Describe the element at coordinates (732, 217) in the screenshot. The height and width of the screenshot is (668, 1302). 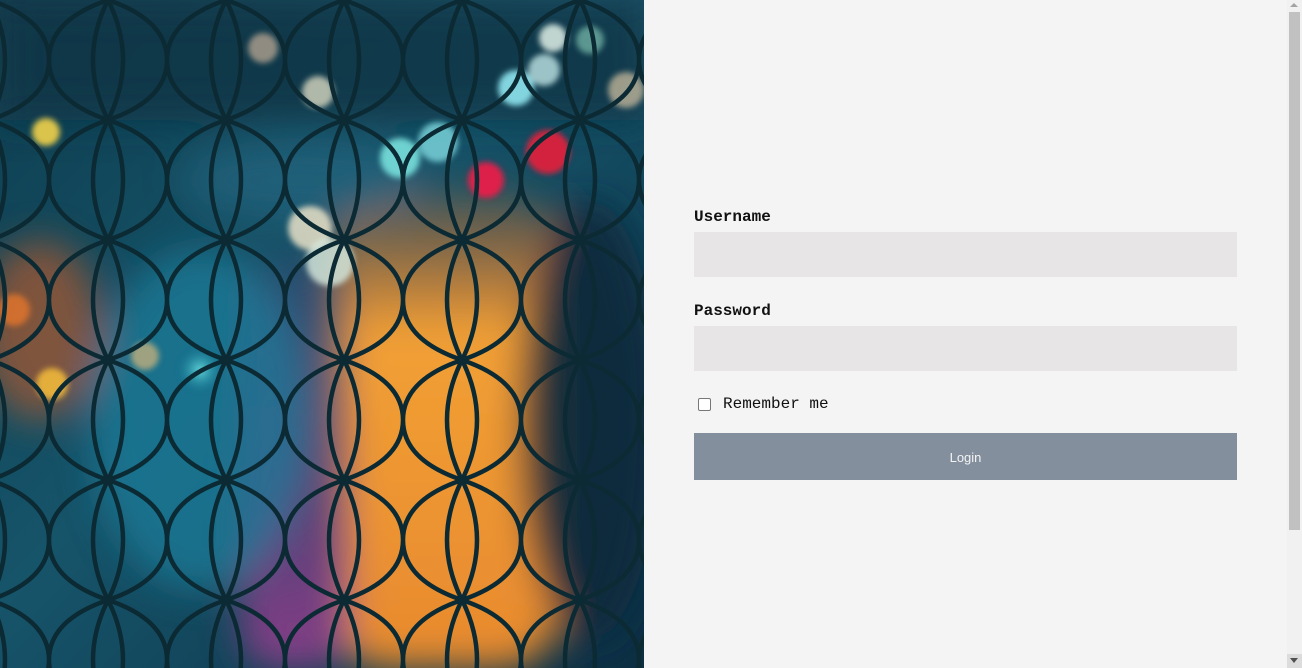
I see `username-label: Username` at that location.